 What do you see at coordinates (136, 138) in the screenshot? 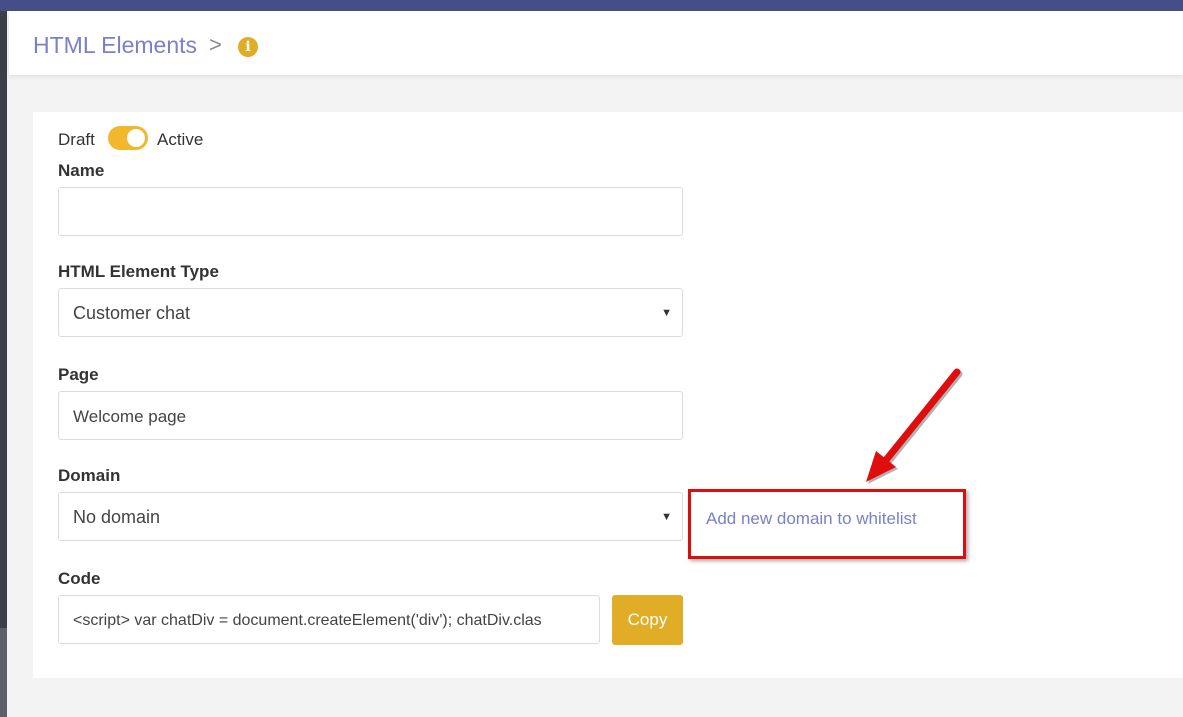
I see `toggle-knob` at bounding box center [136, 138].